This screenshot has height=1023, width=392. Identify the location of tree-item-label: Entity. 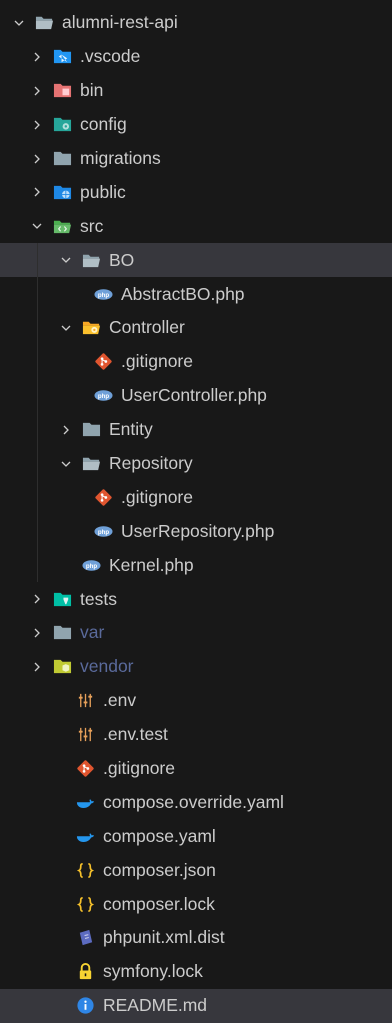
(131, 429).